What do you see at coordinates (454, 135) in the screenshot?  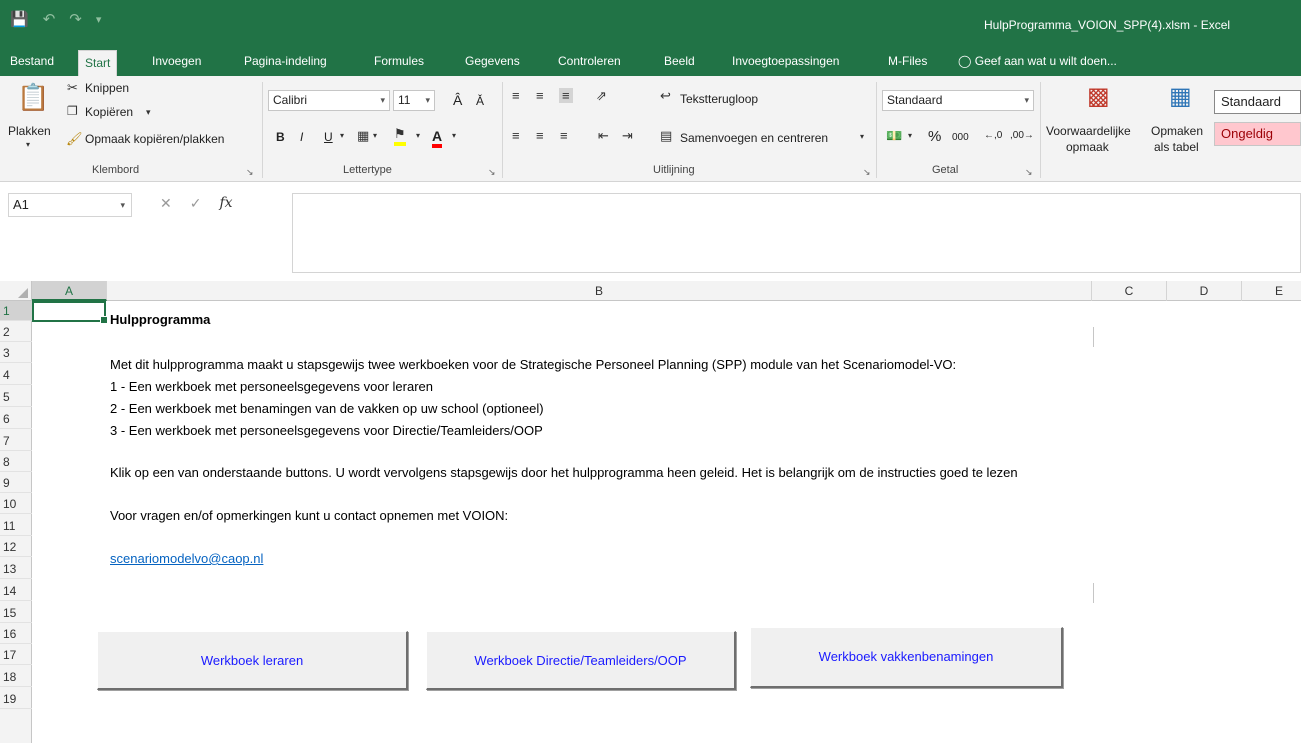 I see `font-color-dropdown-icon: ▾` at bounding box center [454, 135].